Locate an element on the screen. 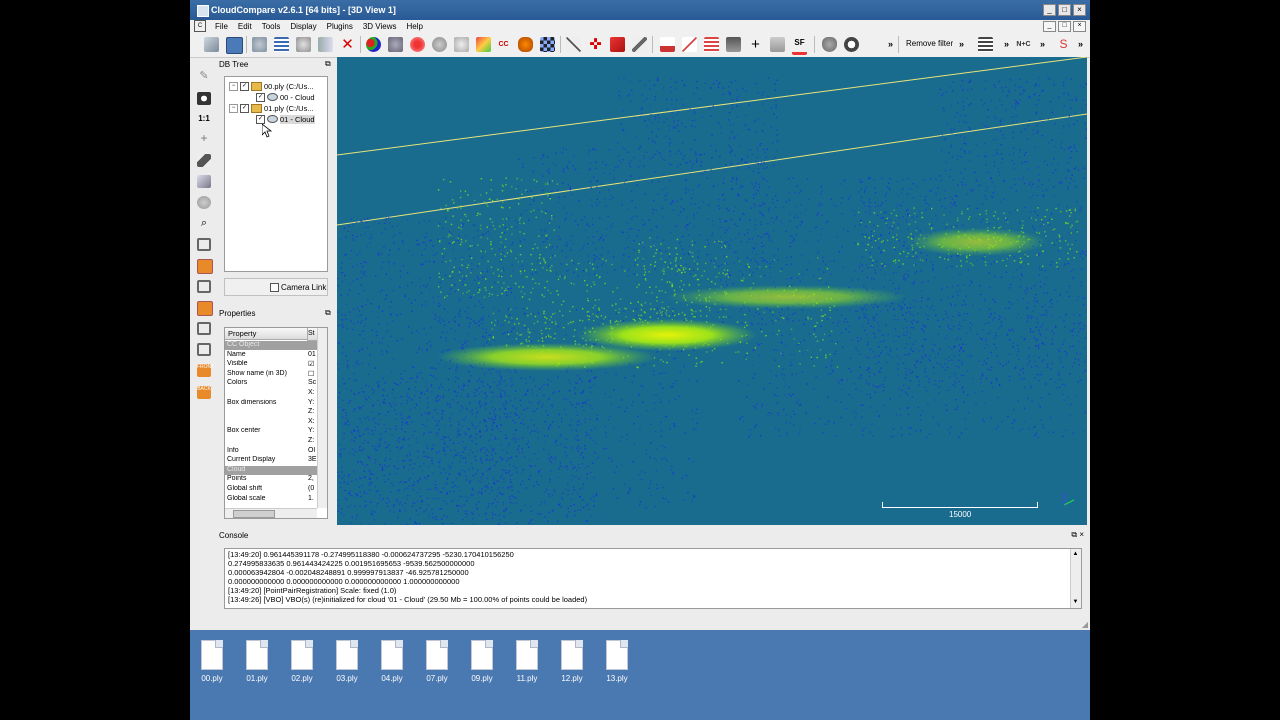  bottom-view-icon is located at coordinates (204, 328).